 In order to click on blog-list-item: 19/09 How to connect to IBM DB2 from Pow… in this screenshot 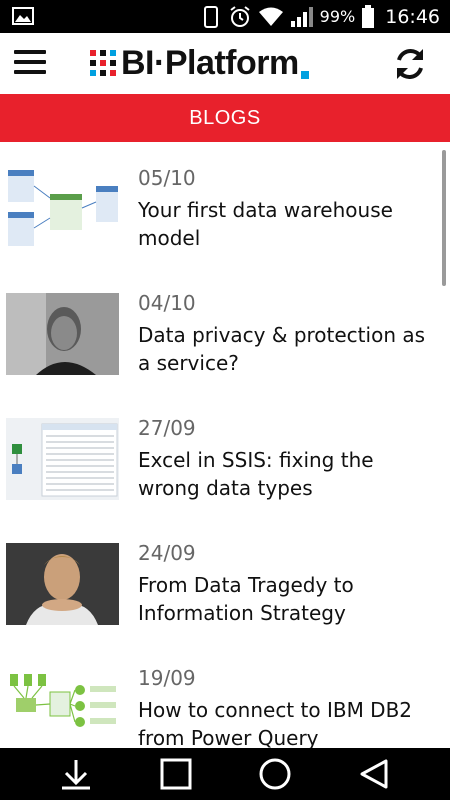, I will do `click(225, 695)`.